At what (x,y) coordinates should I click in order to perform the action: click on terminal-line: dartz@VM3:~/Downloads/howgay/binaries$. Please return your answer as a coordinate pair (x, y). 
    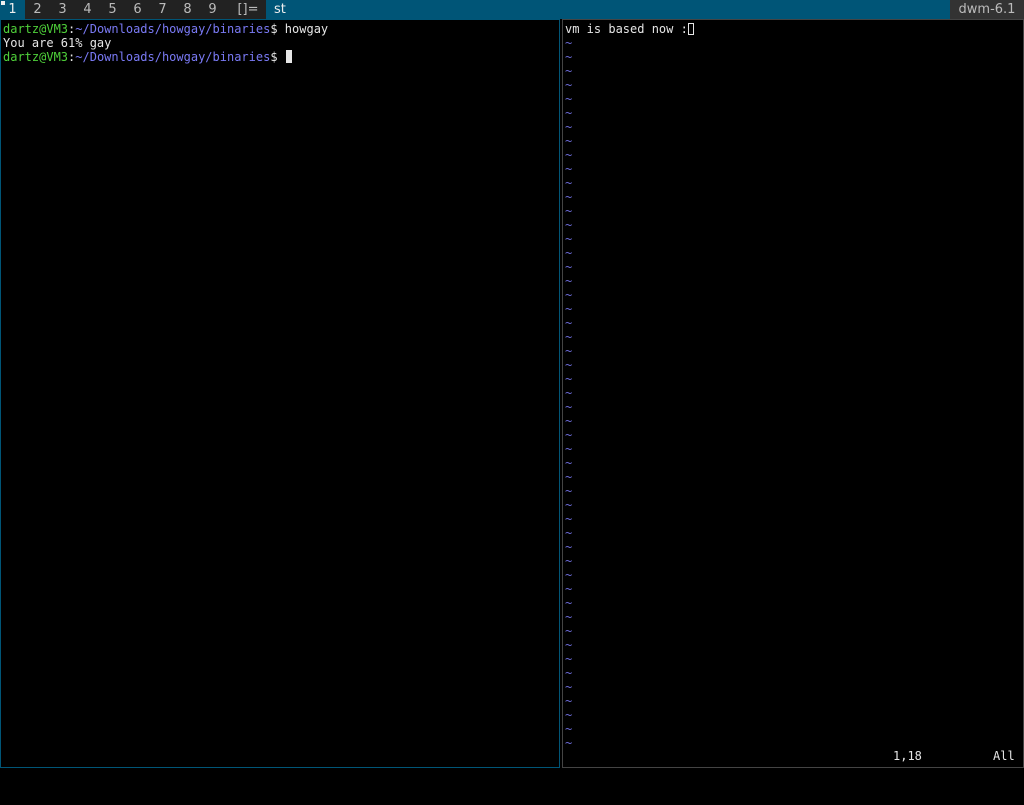
    Looking at the image, I should click on (280, 57).